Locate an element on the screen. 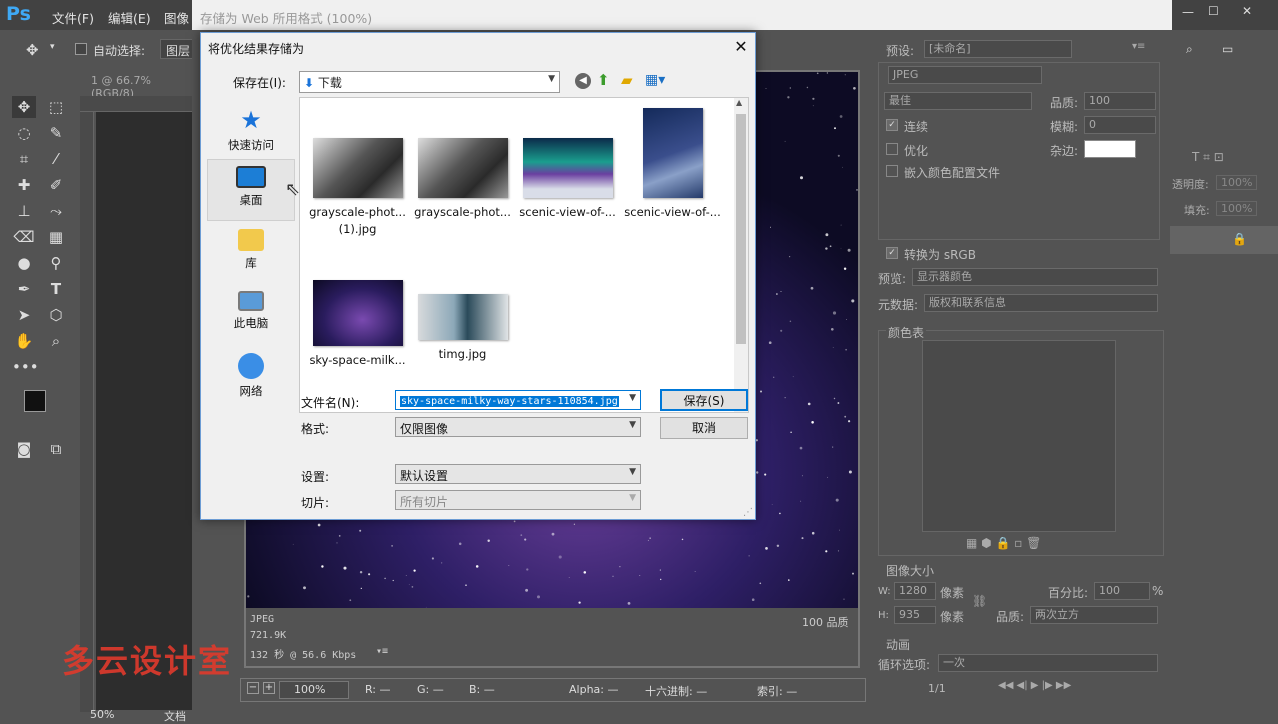 The height and width of the screenshot is (724, 1278). place-quick-access: ★ 快速访问 is located at coordinates (251, 132).